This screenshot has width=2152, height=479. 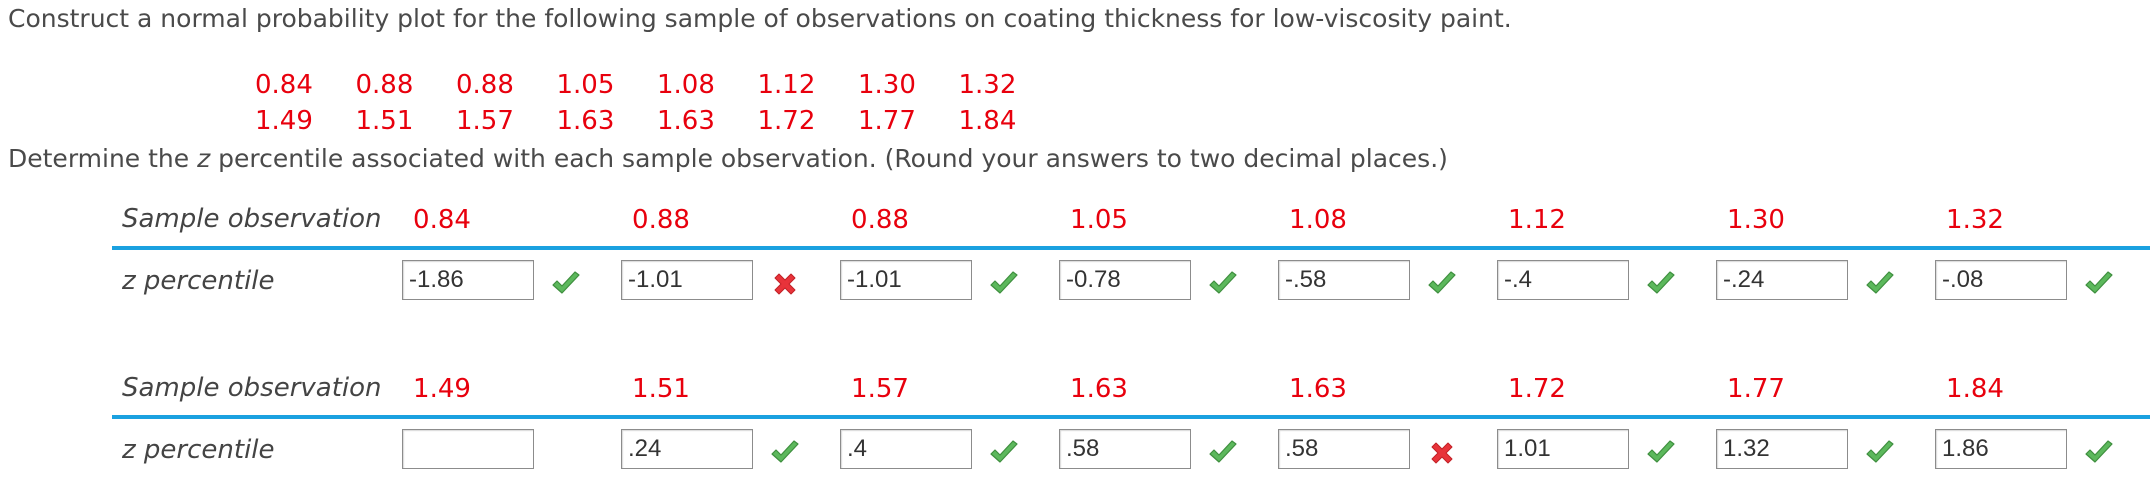 I want to click on answer-cell: -.24, so click(x=1823, y=282).